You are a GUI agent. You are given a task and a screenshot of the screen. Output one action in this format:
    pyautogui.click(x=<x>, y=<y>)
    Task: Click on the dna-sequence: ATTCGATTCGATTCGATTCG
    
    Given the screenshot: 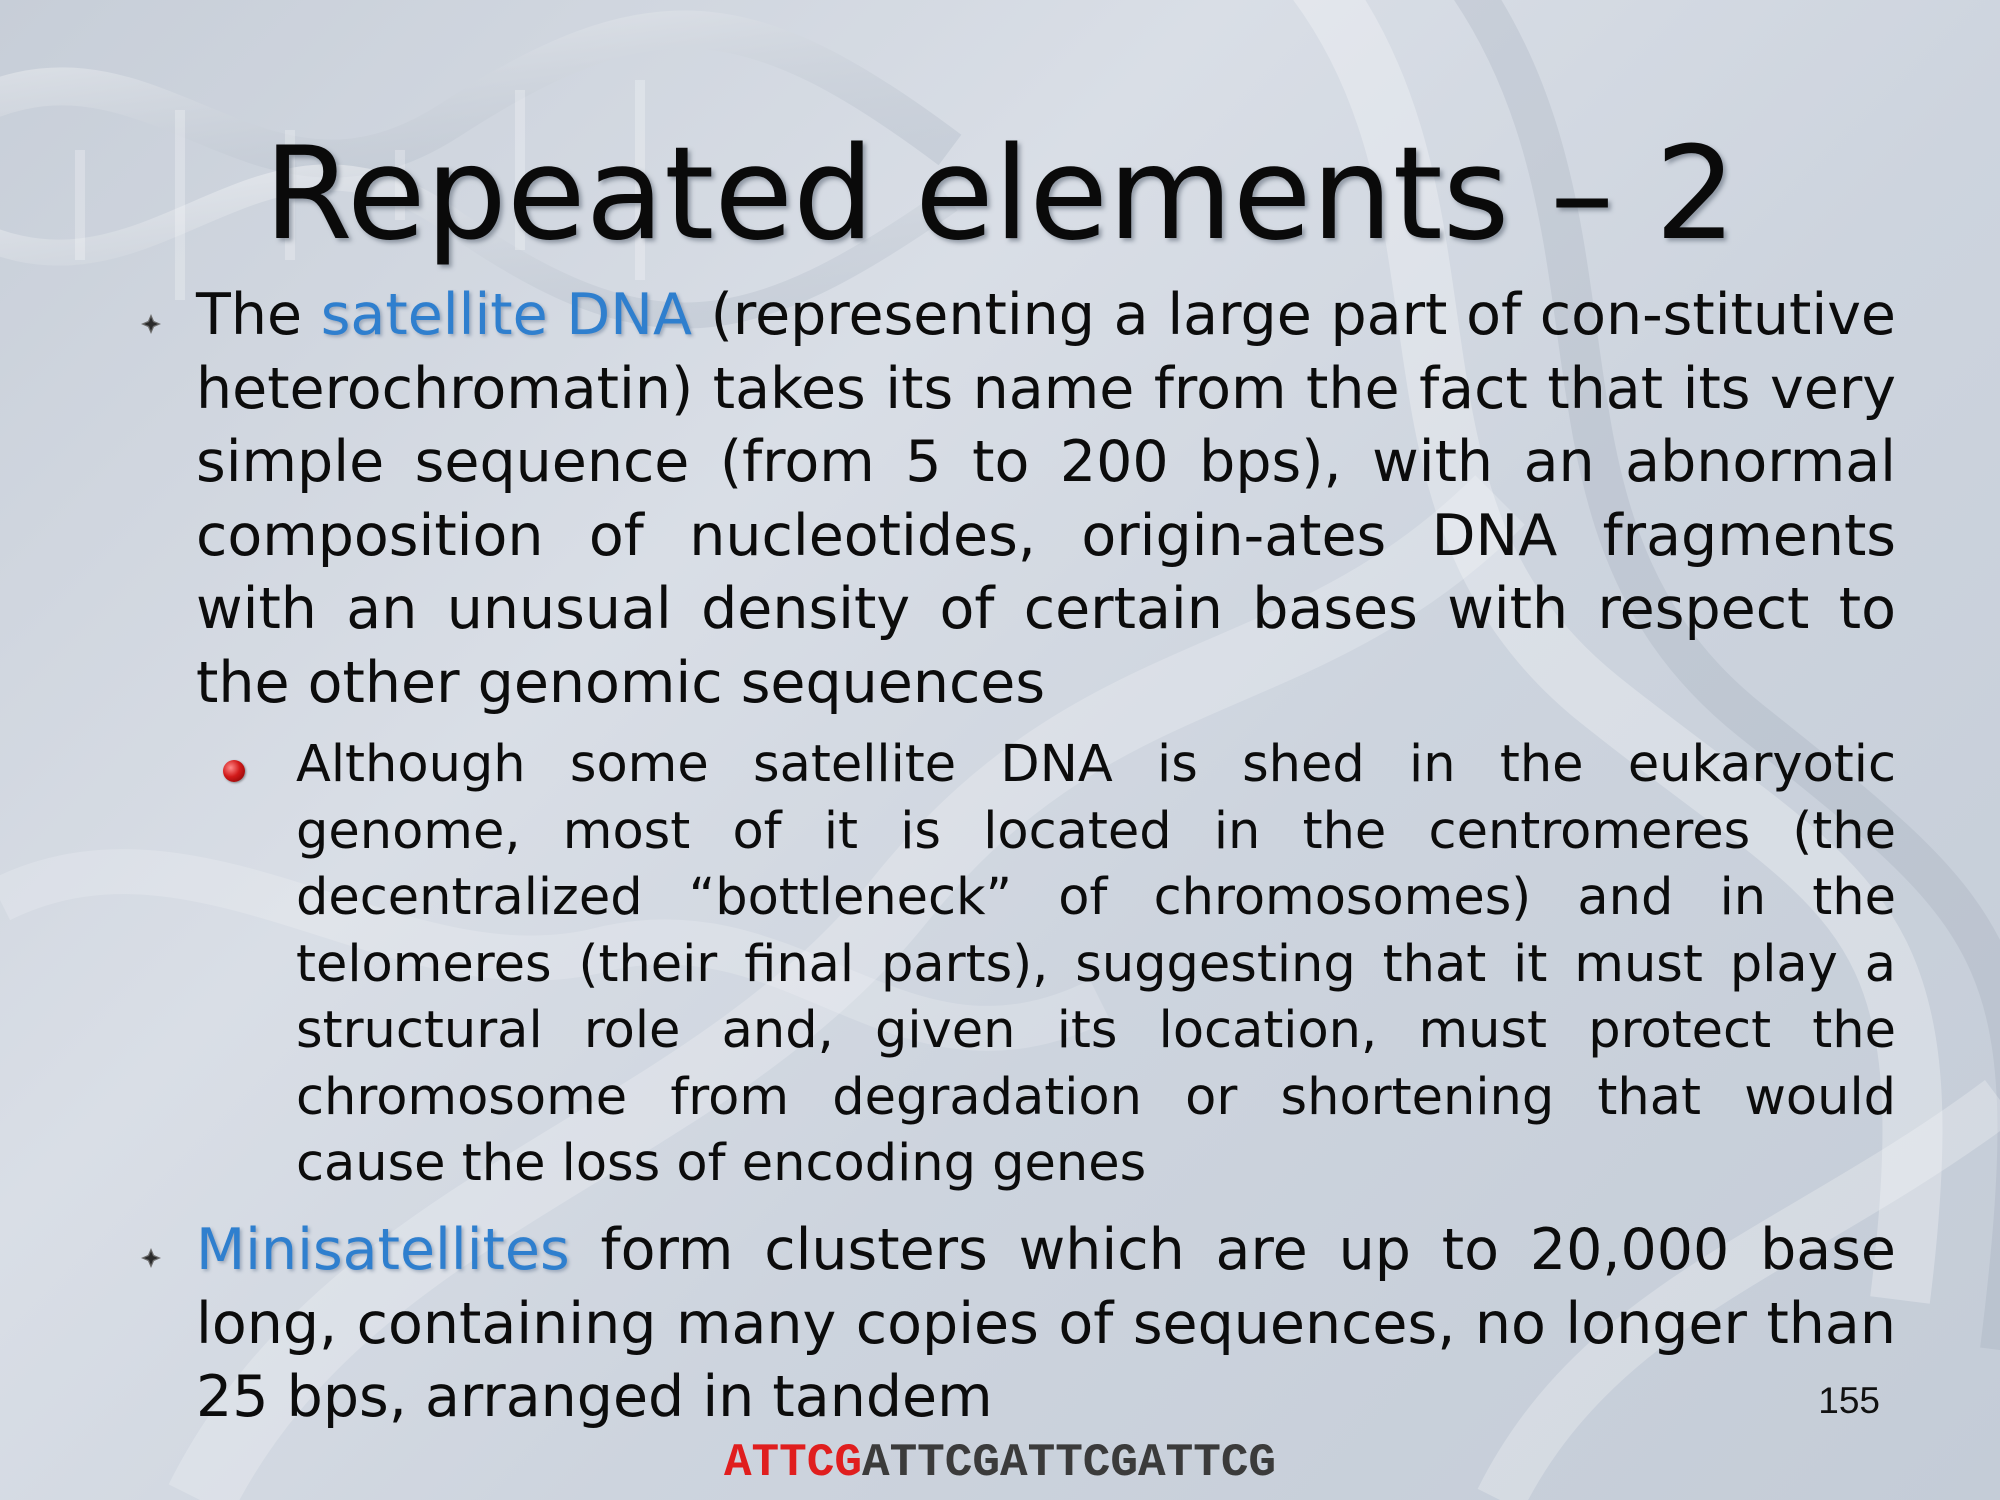 What is the action you would take?
    pyautogui.click(x=1000, y=1463)
    